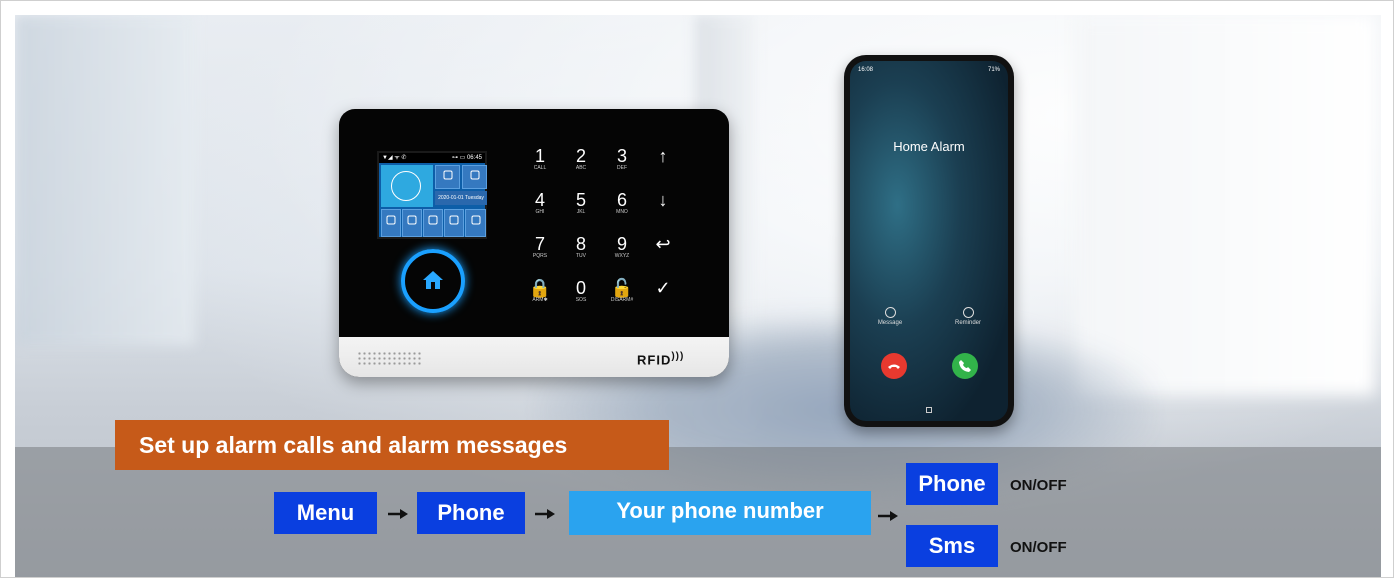 Image resolution: width=1394 pixels, height=578 pixels. I want to click on lcd-clock-icon, so click(407, 186).